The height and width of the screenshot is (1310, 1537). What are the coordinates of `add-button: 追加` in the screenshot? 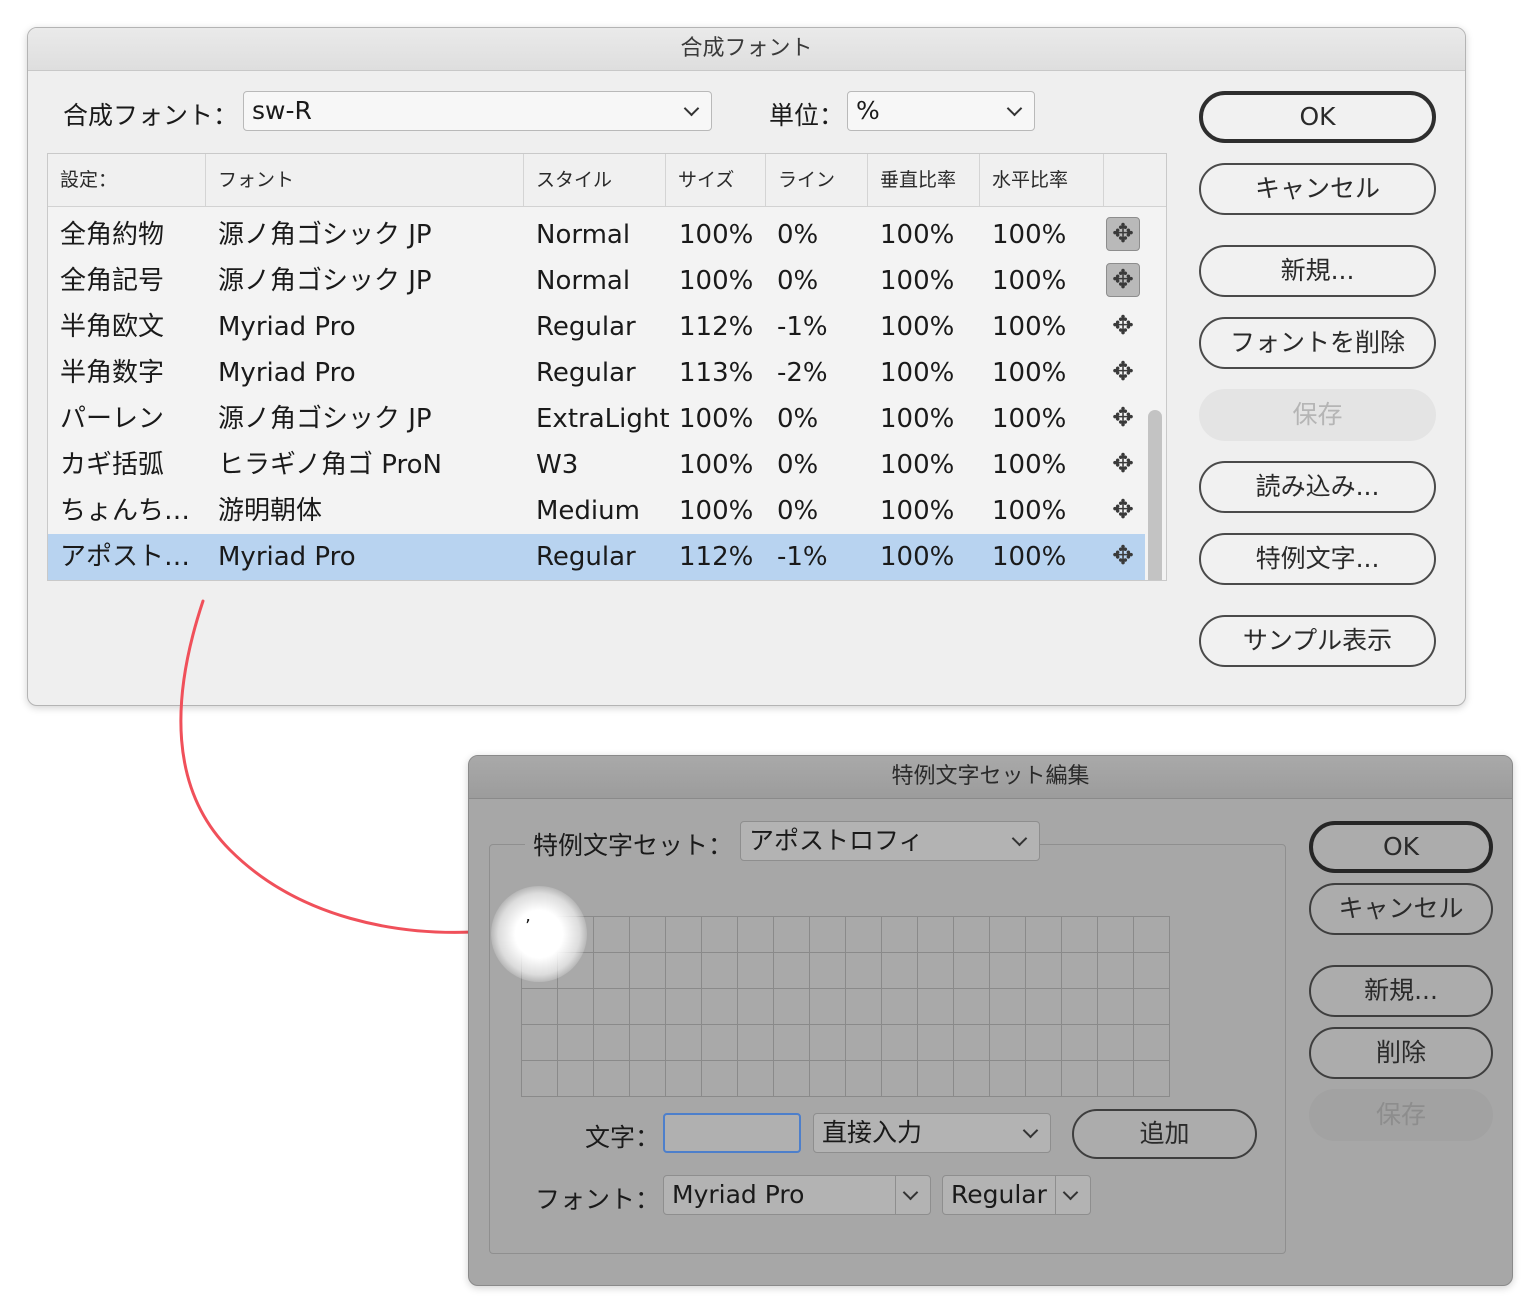 It's located at (1164, 1134).